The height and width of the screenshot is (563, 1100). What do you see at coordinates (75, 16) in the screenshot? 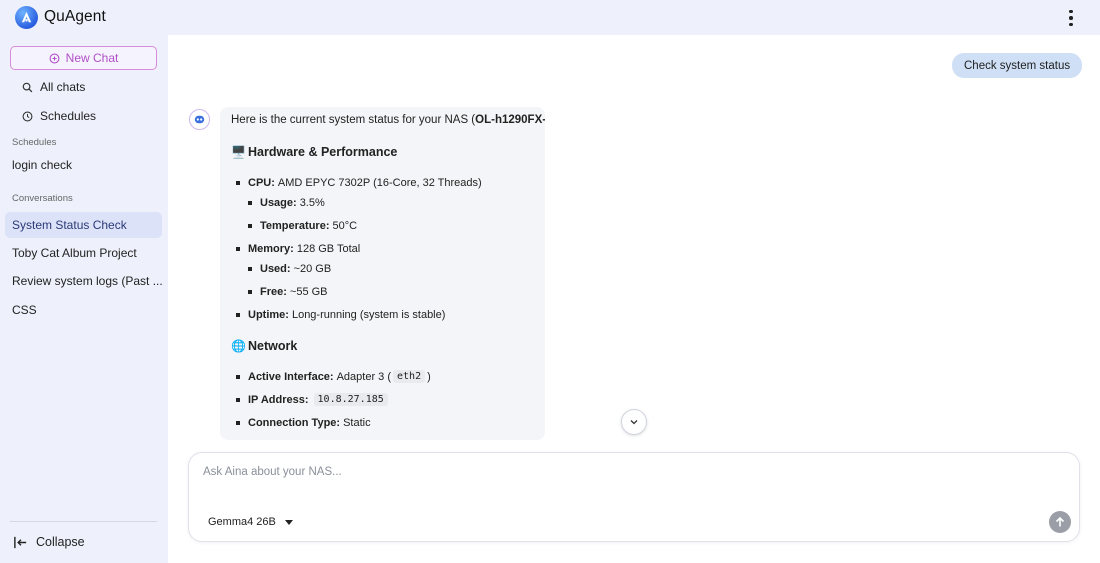
I see `app-title: QuAgent` at bounding box center [75, 16].